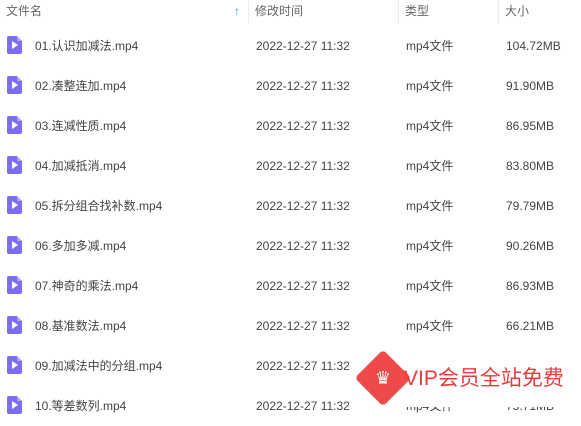  I want to click on file-name: 01.认识加减法.mp4, so click(87, 46).